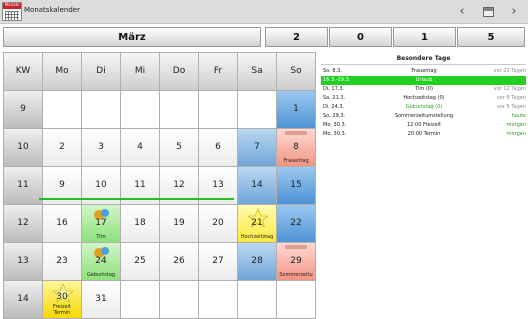 The height and width of the screenshot is (319, 528). I want to click on event-label: Hochzeitstag, so click(257, 237).